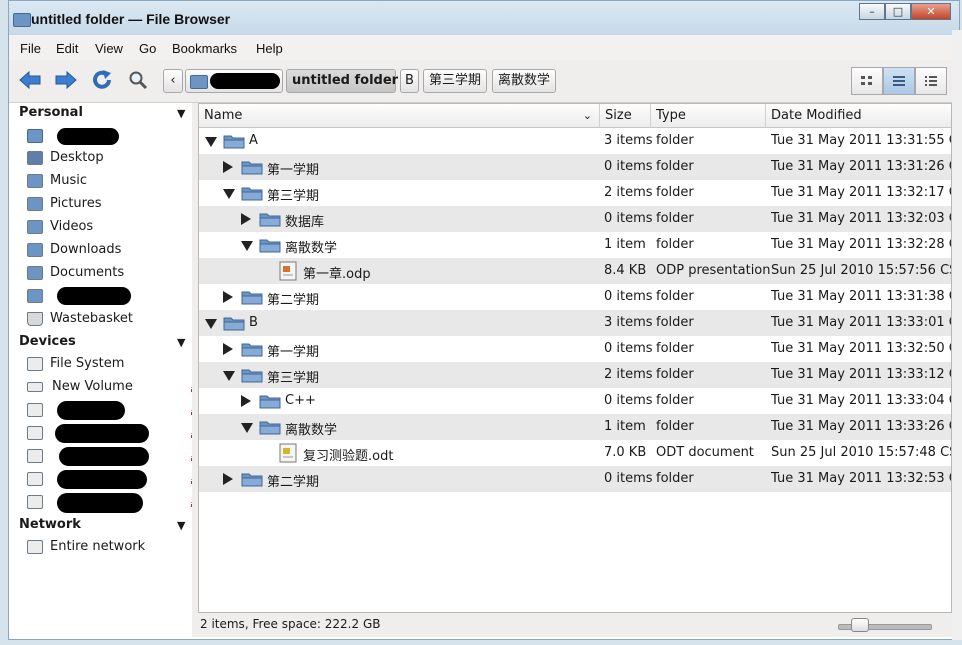  Describe the element at coordinates (899, 81) in the screenshot. I see `list-view-button` at that location.